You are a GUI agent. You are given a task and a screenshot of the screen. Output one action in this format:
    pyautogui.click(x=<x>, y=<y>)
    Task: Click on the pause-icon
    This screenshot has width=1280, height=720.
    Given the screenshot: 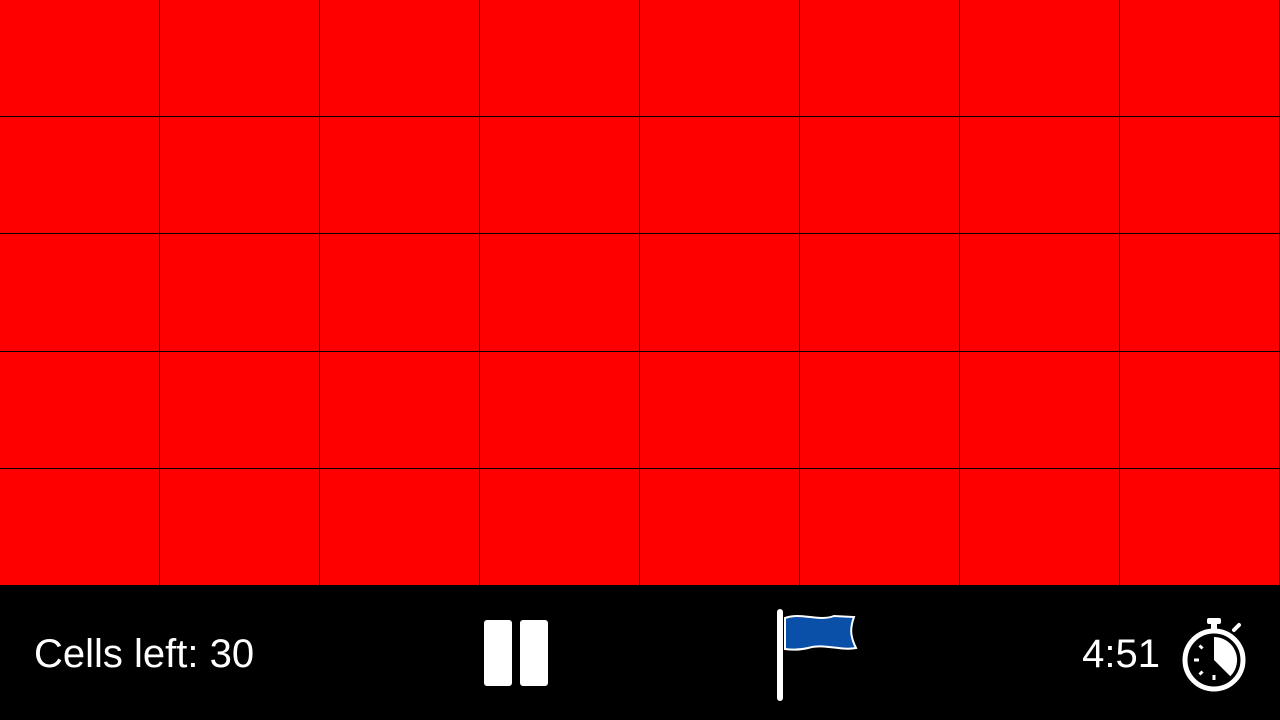 What is the action you would take?
    pyautogui.click(x=516, y=653)
    